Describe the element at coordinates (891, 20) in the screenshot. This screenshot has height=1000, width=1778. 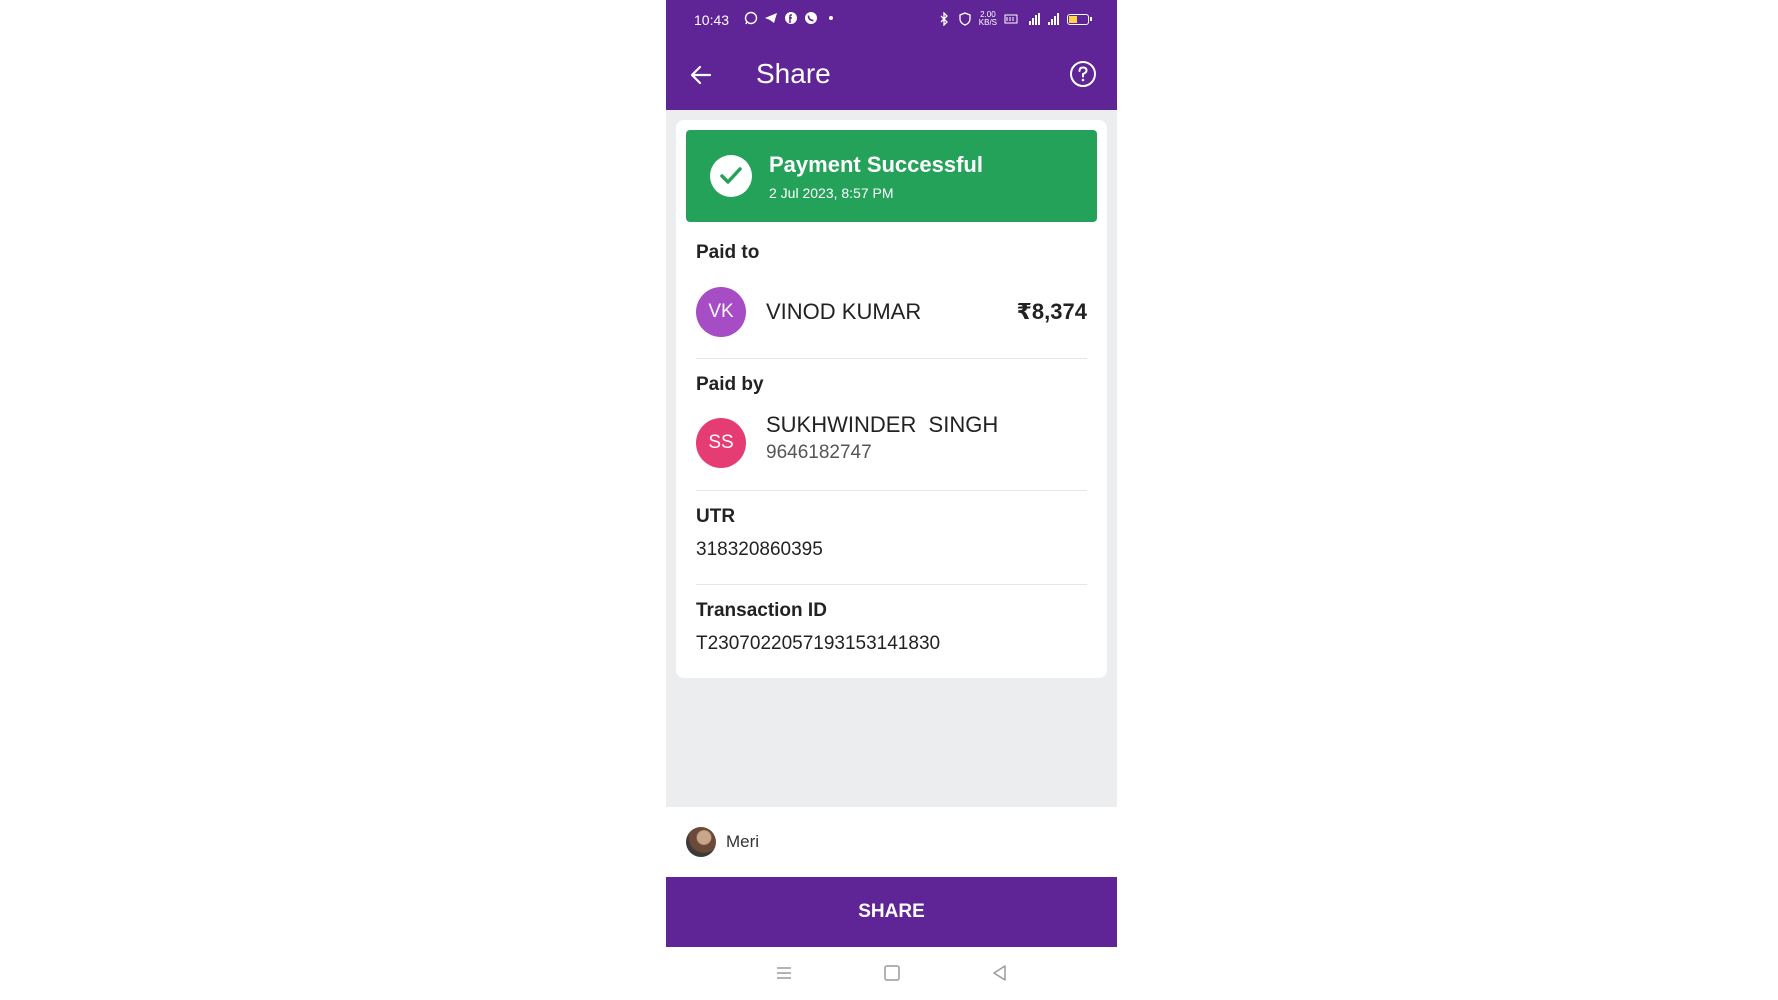
I see `status-bar: 10:43 2.00 KB/S` at that location.